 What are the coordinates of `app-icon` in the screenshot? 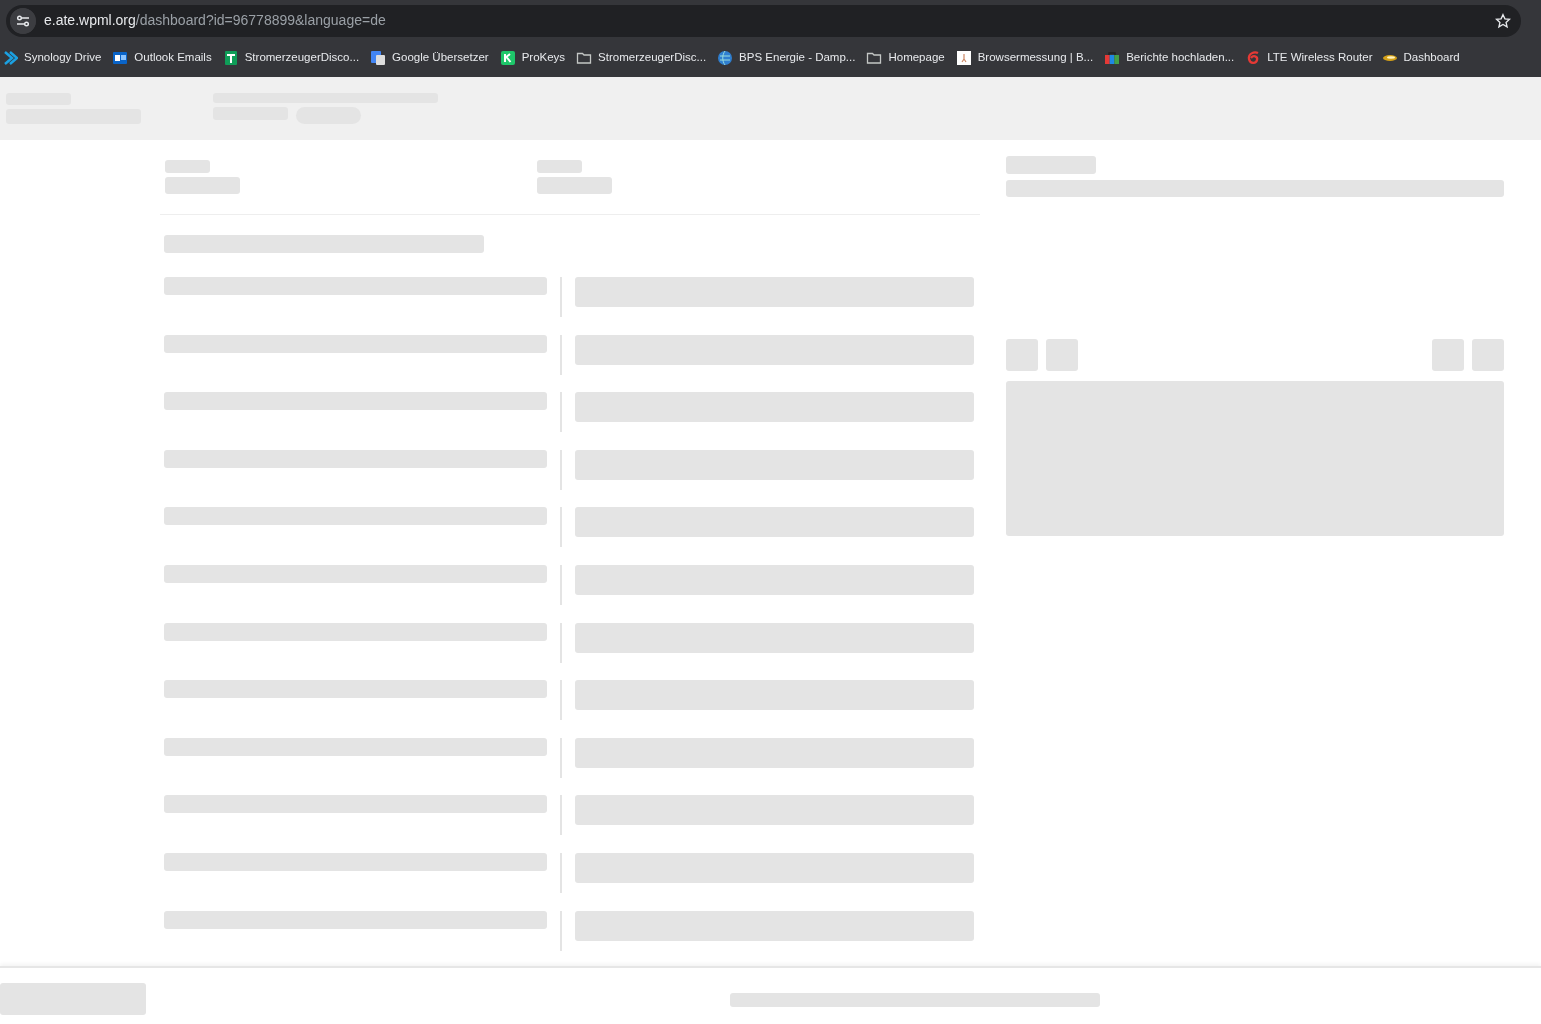 It's located at (507, 57).